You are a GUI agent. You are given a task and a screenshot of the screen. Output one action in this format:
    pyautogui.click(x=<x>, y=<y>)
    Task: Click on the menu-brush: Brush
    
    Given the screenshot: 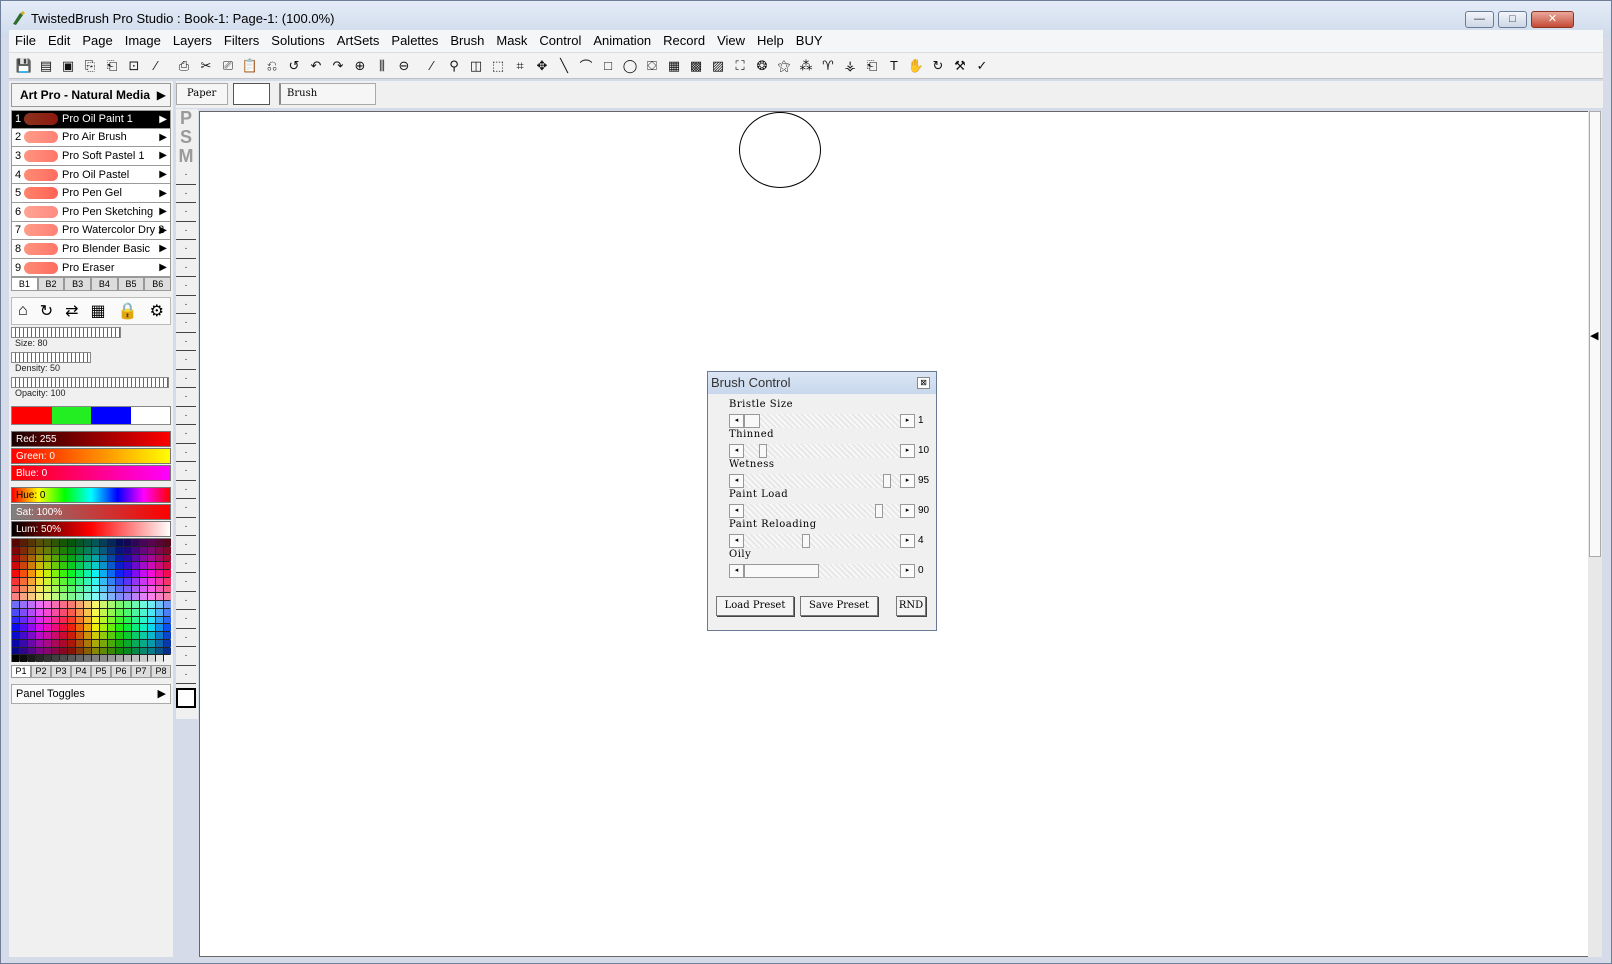 What is the action you would take?
    pyautogui.click(x=467, y=41)
    